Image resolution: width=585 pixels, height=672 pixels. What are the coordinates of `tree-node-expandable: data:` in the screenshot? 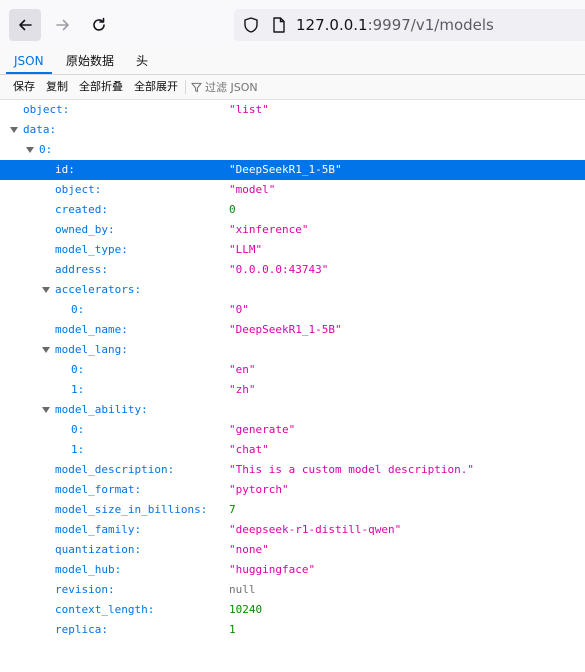 It's located at (292, 130).